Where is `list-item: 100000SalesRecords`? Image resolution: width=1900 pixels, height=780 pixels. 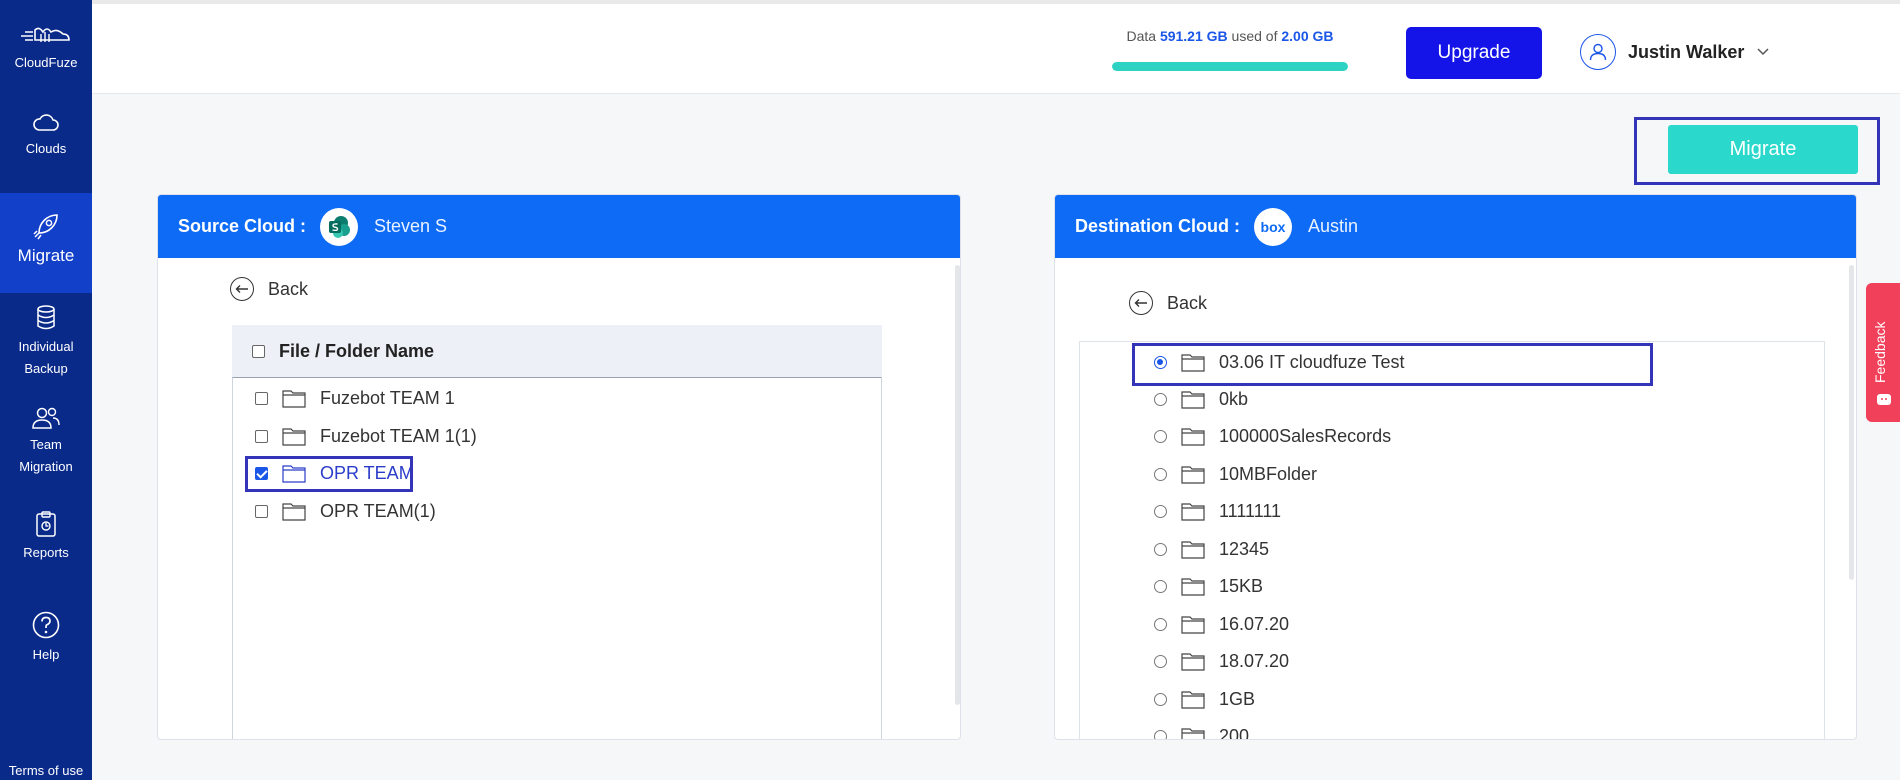 list-item: 100000SalesRecords is located at coordinates (1235, 436).